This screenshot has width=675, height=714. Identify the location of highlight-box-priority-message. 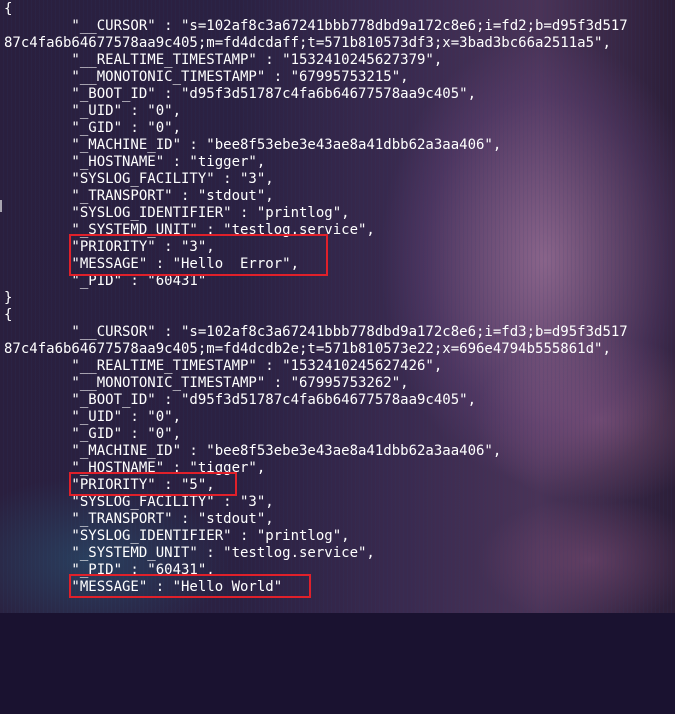
(198, 255).